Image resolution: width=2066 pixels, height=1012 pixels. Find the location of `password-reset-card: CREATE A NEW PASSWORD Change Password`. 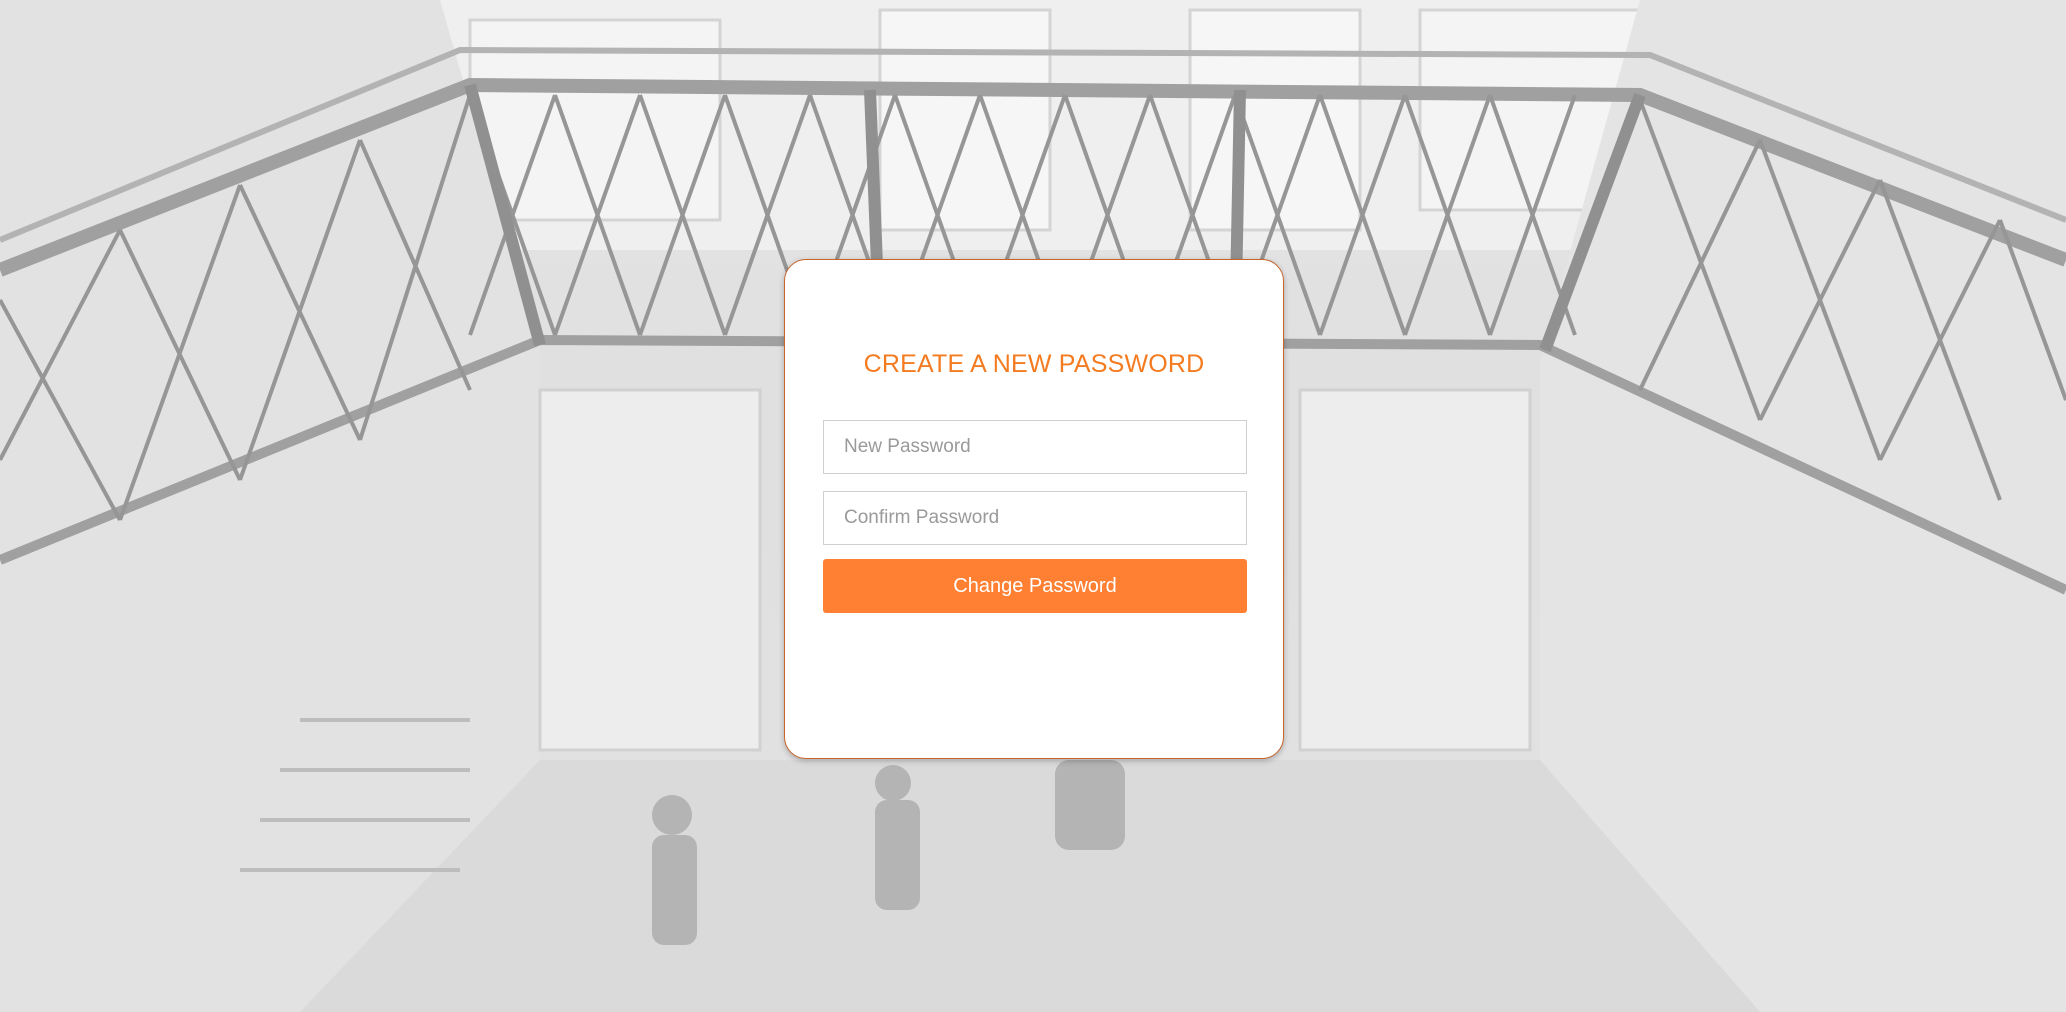

password-reset-card: CREATE A NEW PASSWORD Change Password is located at coordinates (1034, 509).